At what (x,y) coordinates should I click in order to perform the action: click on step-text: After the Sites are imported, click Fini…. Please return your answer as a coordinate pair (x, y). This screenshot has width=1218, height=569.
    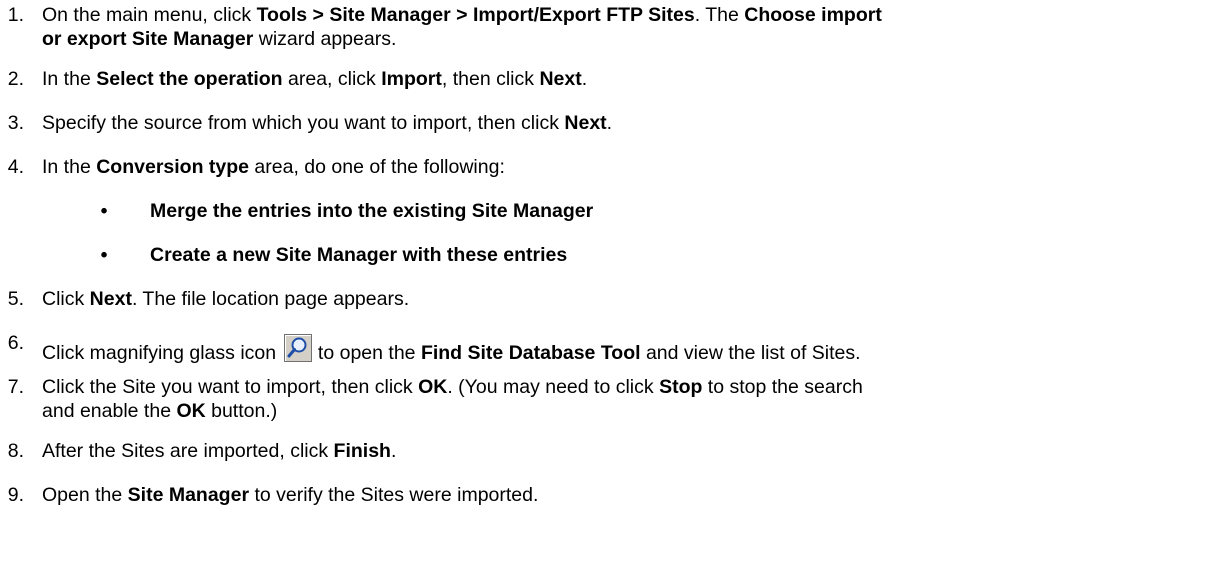
    Looking at the image, I should click on (219, 451).